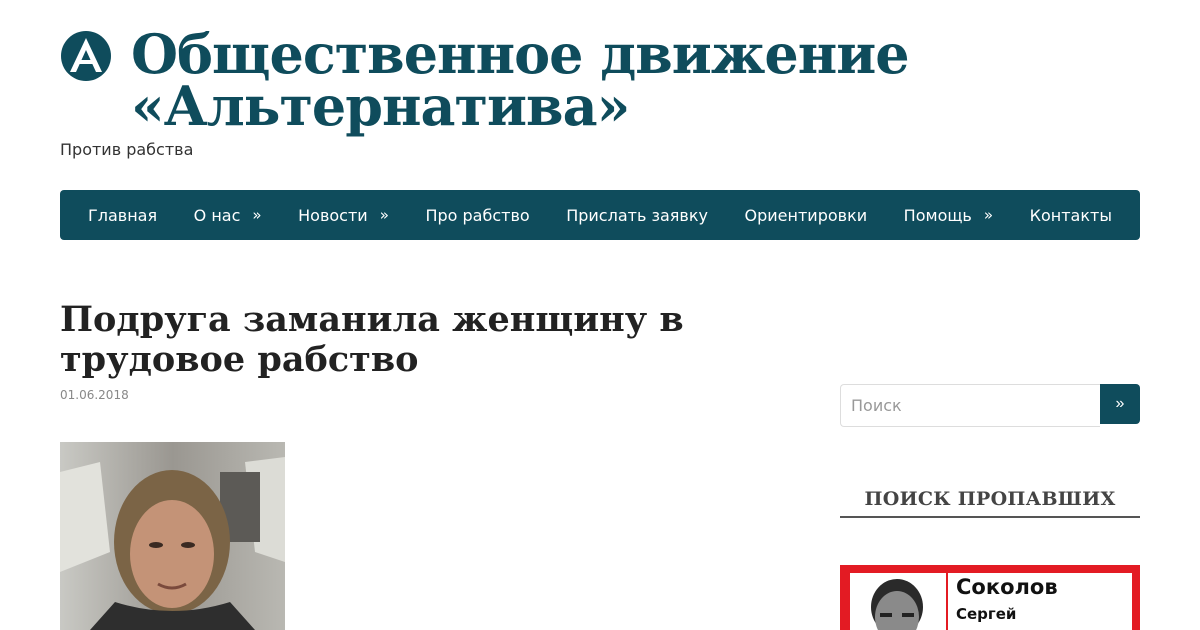  Describe the element at coordinates (990, 499) in the screenshot. I see `missing-widget-title: ПОИСК ПРОПАВШИХ` at that location.